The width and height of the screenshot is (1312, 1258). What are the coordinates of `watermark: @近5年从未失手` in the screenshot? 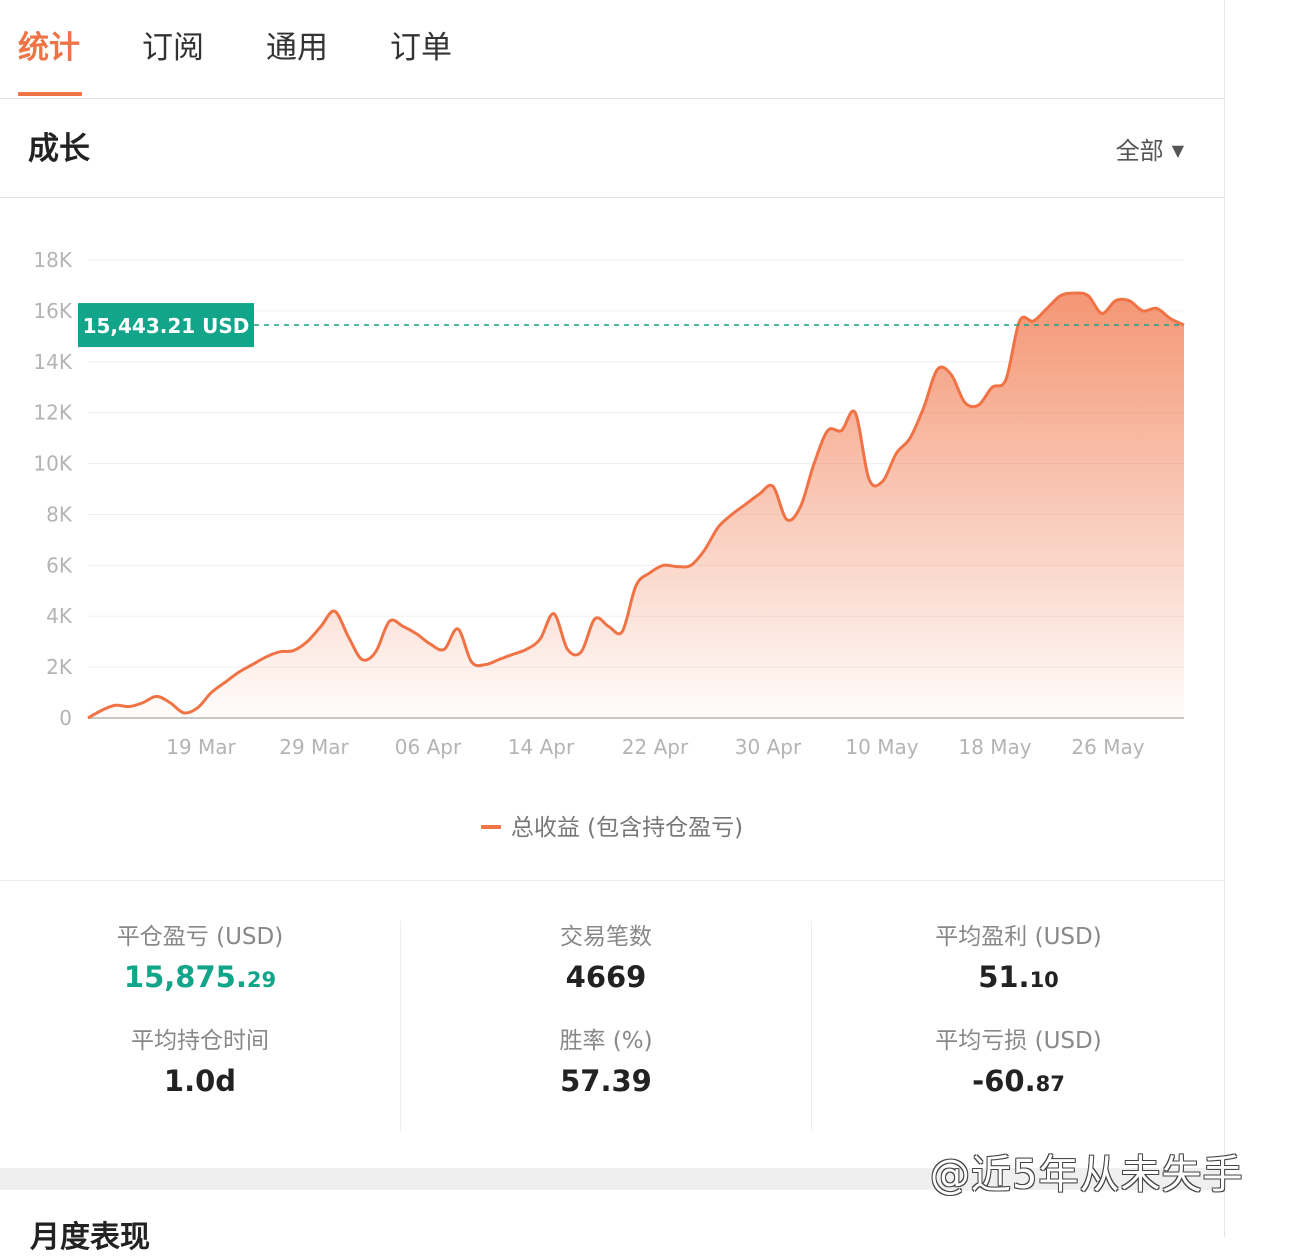 It's located at (1087, 1175).